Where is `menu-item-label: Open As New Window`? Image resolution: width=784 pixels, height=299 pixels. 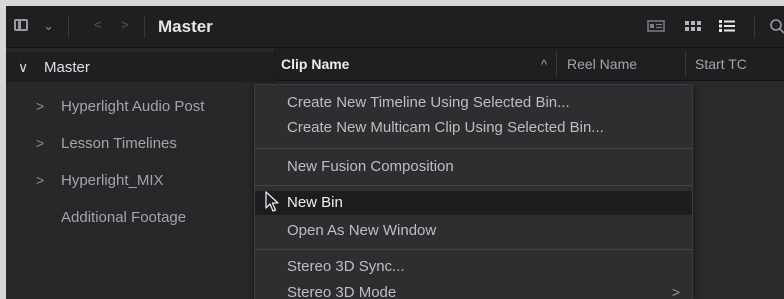
menu-item-label: Open As New Window is located at coordinates (362, 230).